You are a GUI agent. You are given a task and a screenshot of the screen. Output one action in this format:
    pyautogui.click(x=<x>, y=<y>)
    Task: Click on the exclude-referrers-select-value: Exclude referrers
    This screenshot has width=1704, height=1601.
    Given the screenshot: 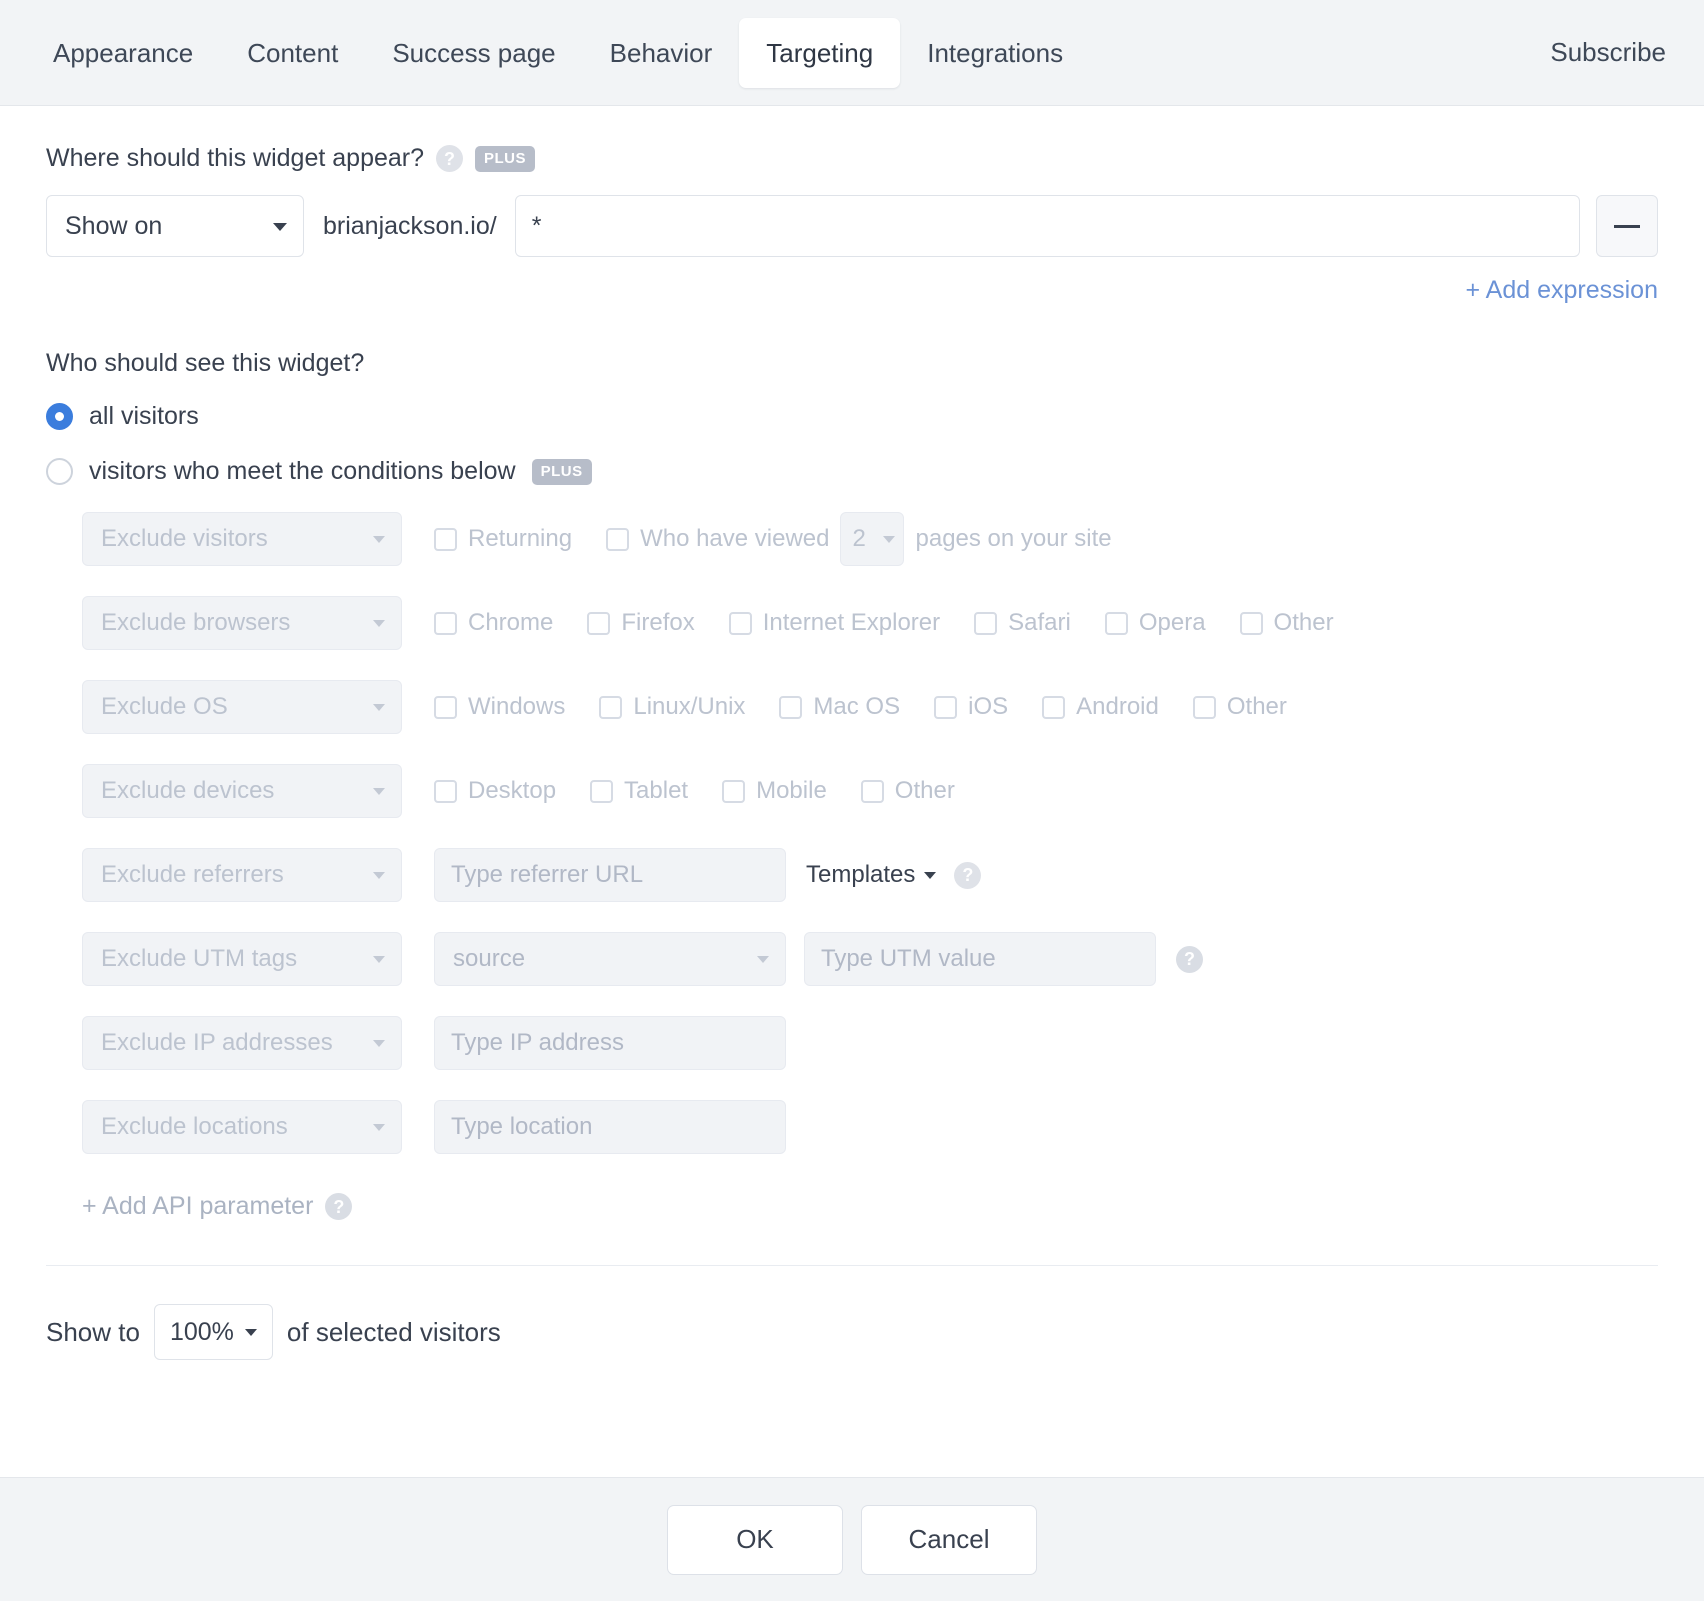 What is the action you would take?
    pyautogui.click(x=192, y=874)
    